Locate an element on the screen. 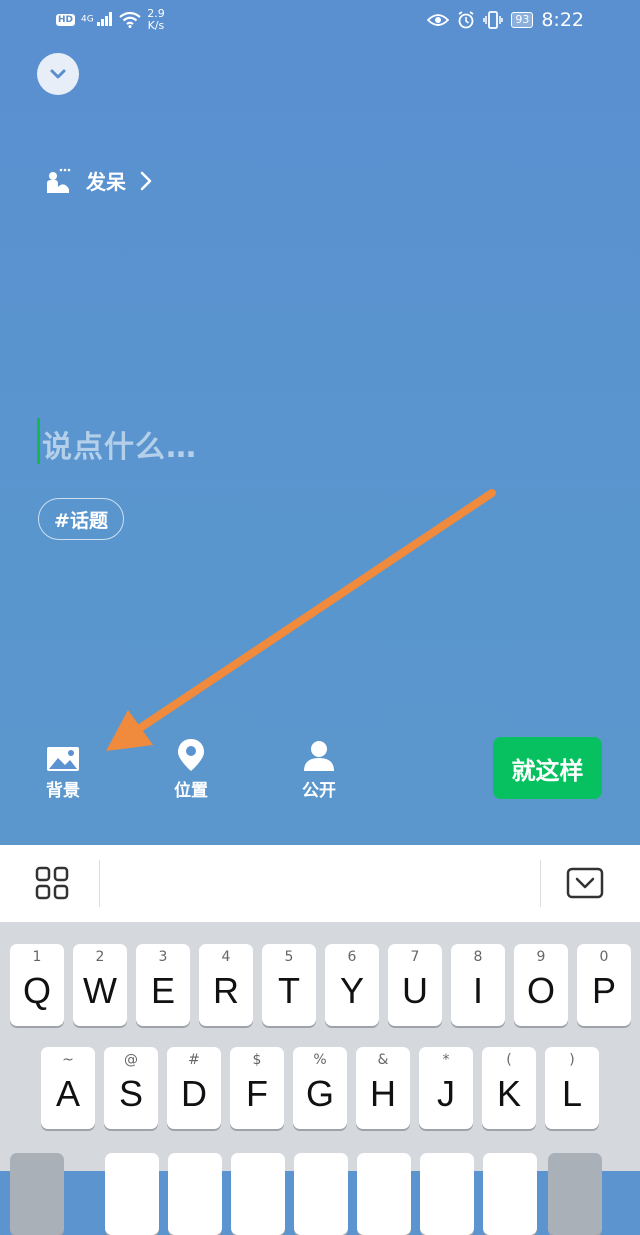  key-j: * J is located at coordinates (446, 1088).